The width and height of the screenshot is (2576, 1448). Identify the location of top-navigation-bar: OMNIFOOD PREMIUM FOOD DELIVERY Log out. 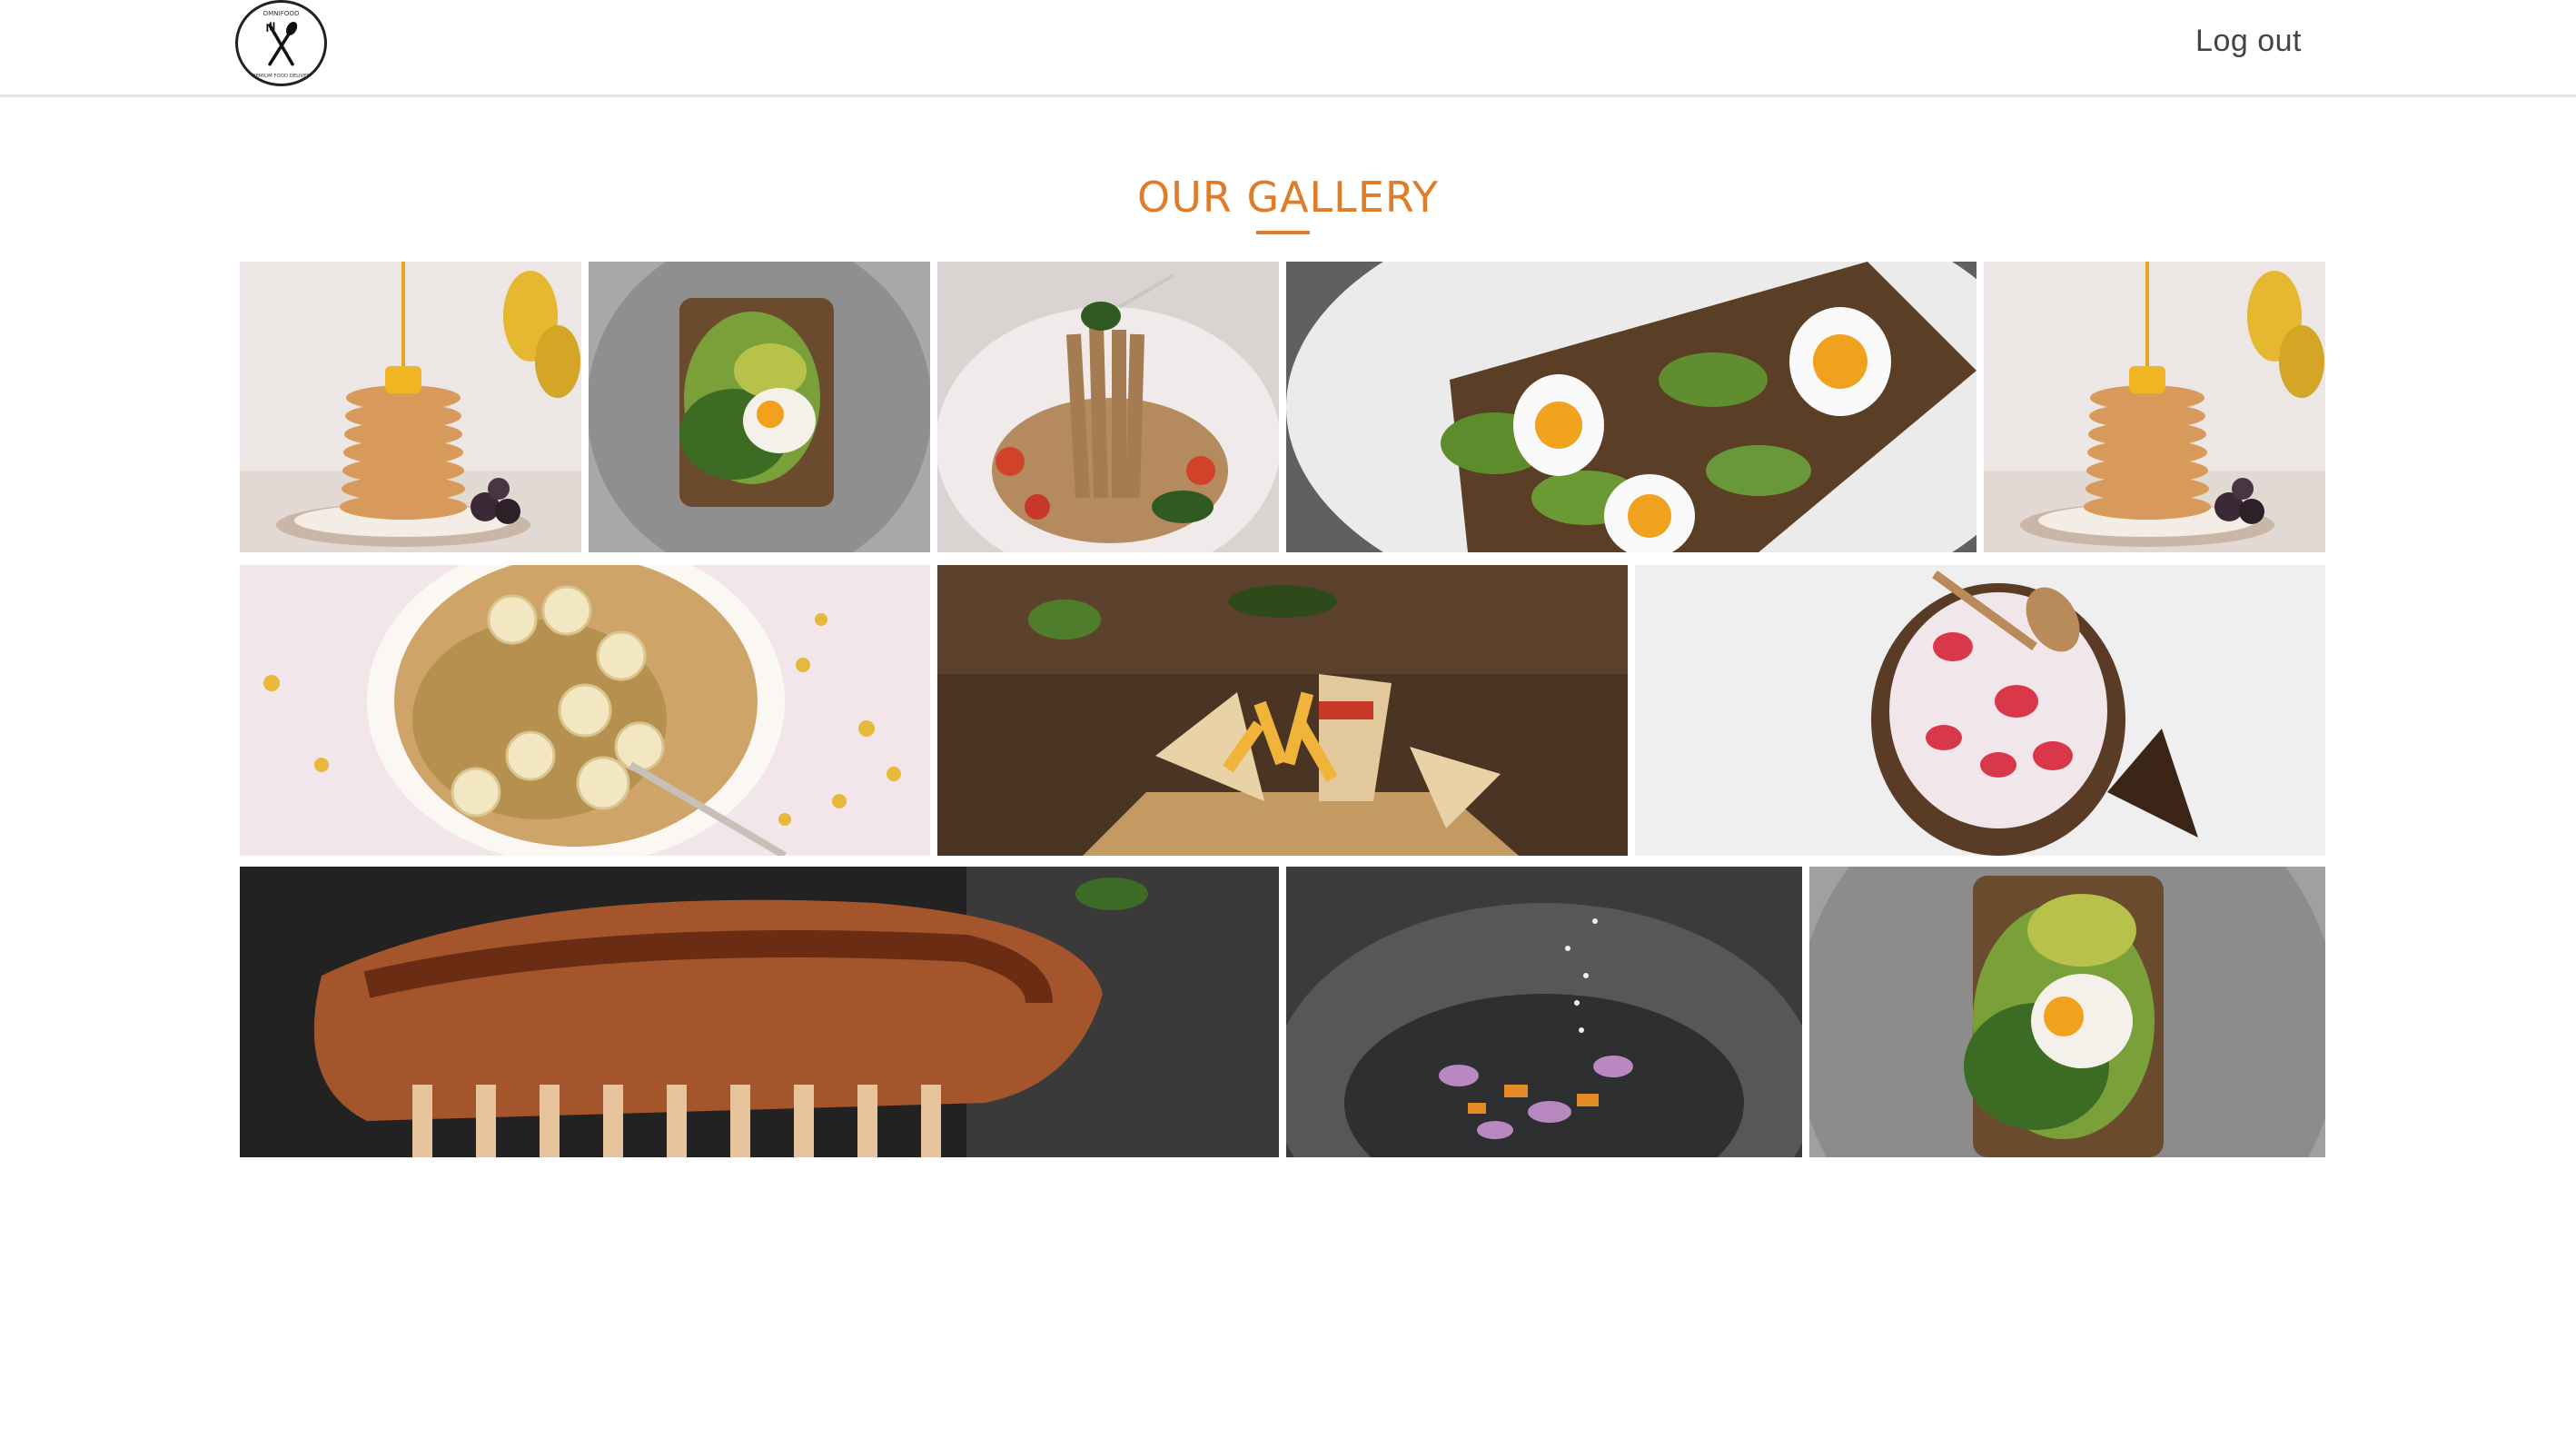
(1288, 48).